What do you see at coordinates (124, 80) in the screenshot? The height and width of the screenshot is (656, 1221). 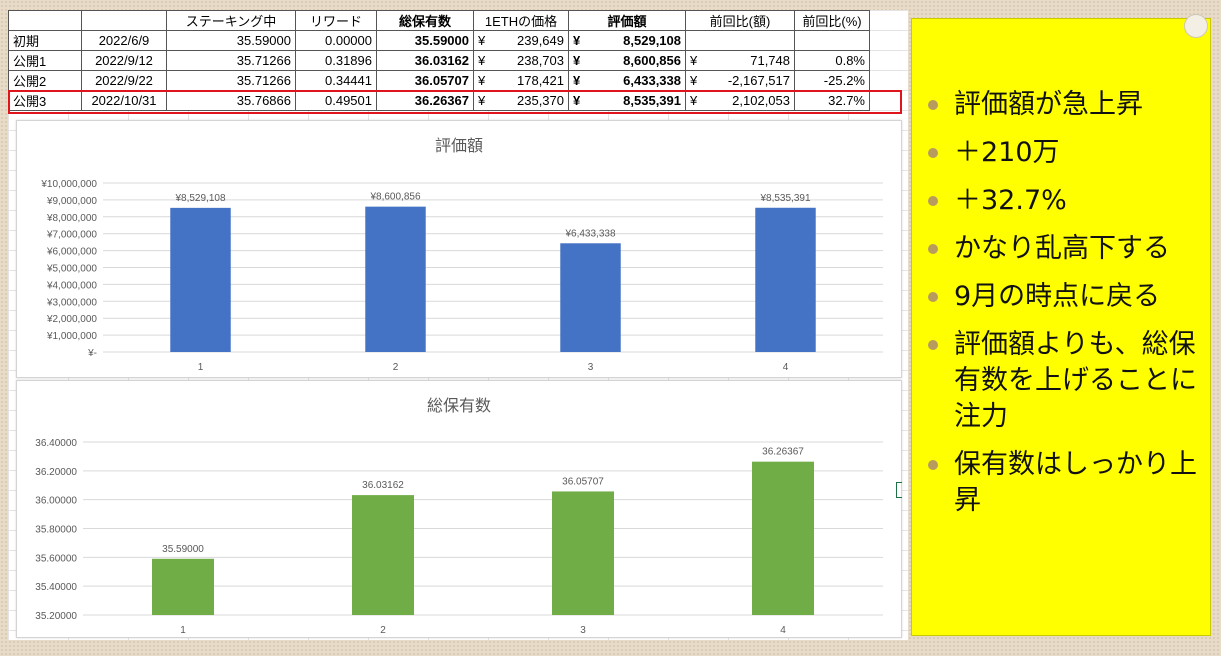 I see `date-cell: 2022/9/22` at bounding box center [124, 80].